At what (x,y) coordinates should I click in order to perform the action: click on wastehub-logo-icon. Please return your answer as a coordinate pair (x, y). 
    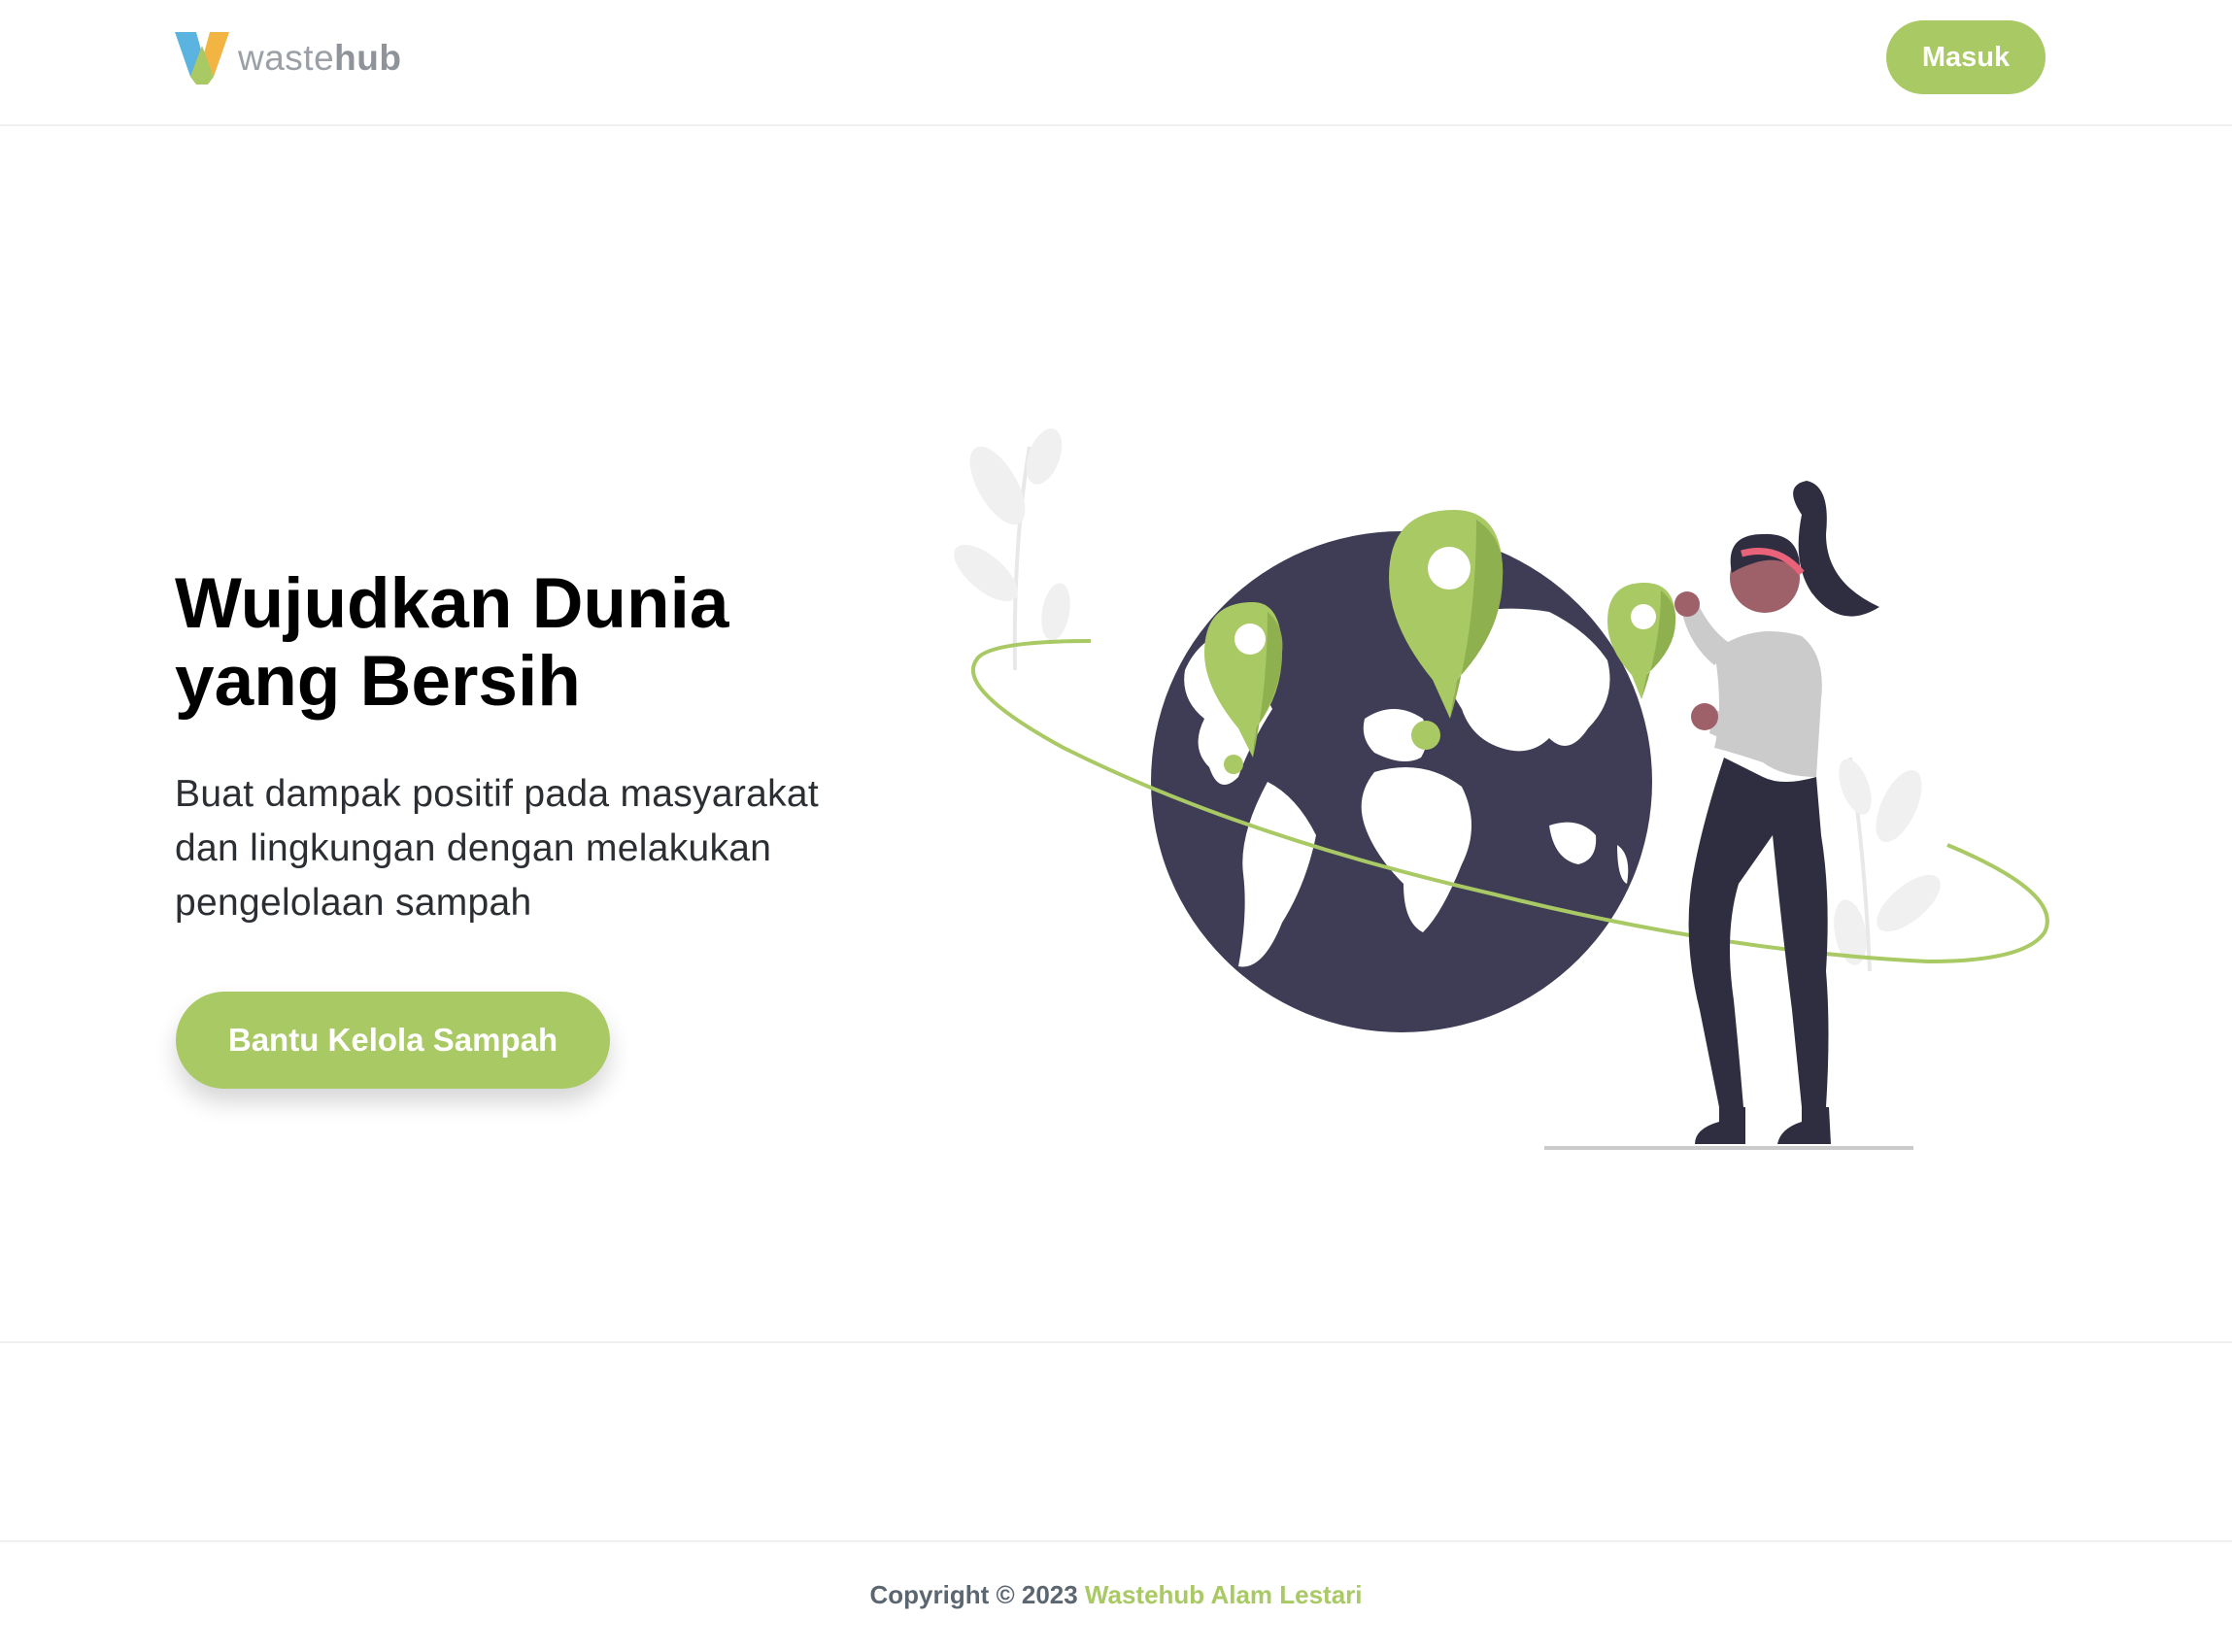
    Looking at the image, I should click on (202, 58).